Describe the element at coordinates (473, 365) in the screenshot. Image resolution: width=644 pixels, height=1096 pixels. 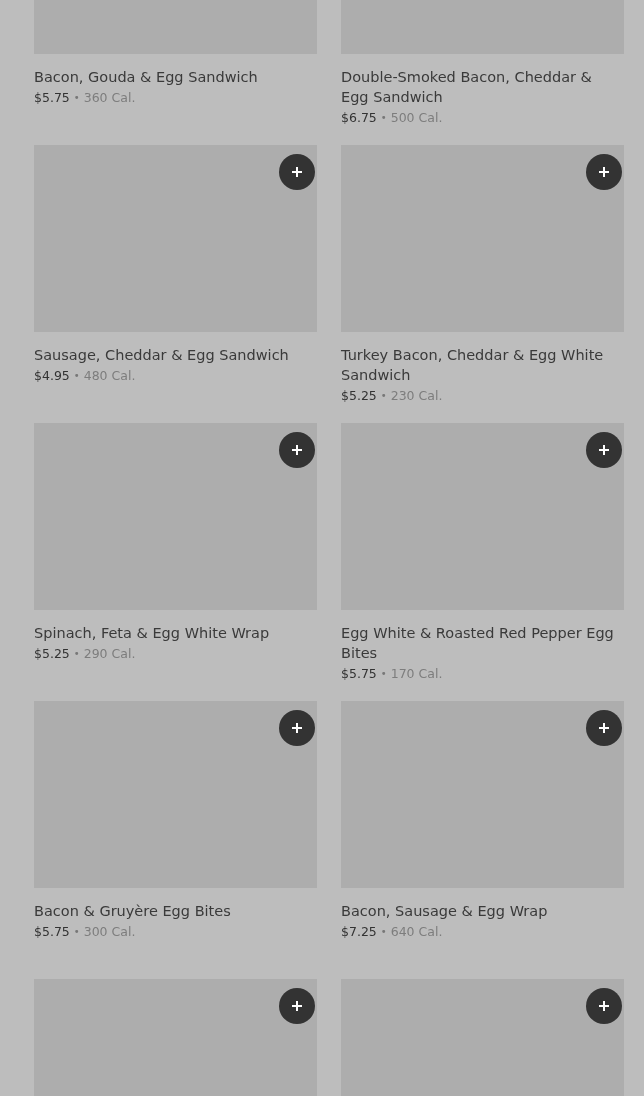
I see `item-name: Turkey Bacon, Cheddar & Egg White Sandwich` at that location.